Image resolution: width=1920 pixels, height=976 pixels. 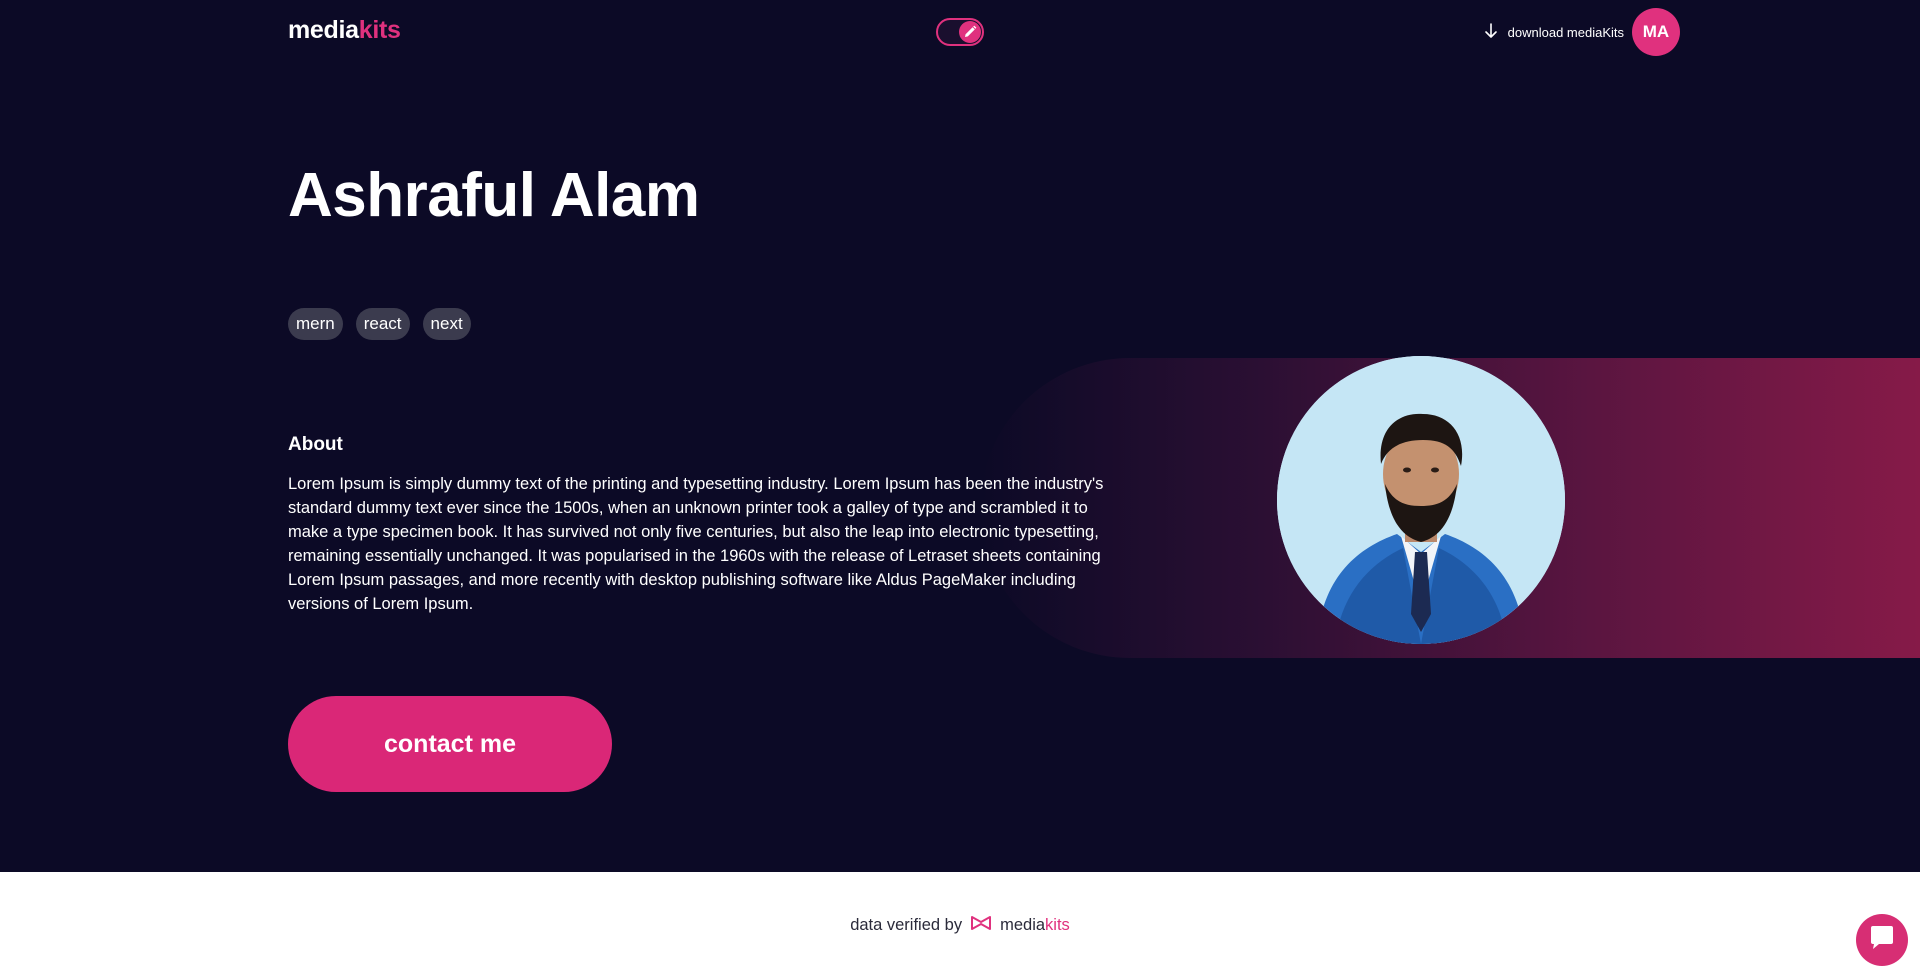 I want to click on chat-widget-button, so click(x=1882, y=940).